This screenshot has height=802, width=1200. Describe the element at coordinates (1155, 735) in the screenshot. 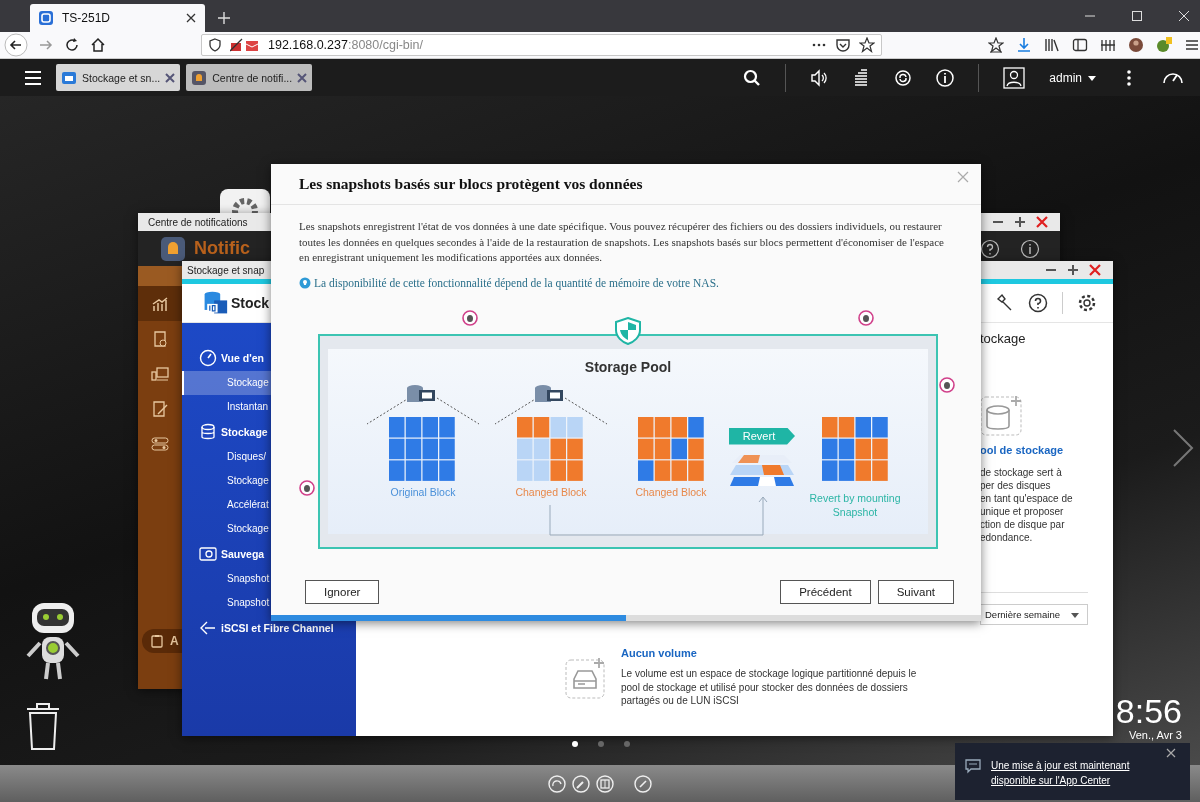

I see `clock-date: Ven., Avr 3` at that location.